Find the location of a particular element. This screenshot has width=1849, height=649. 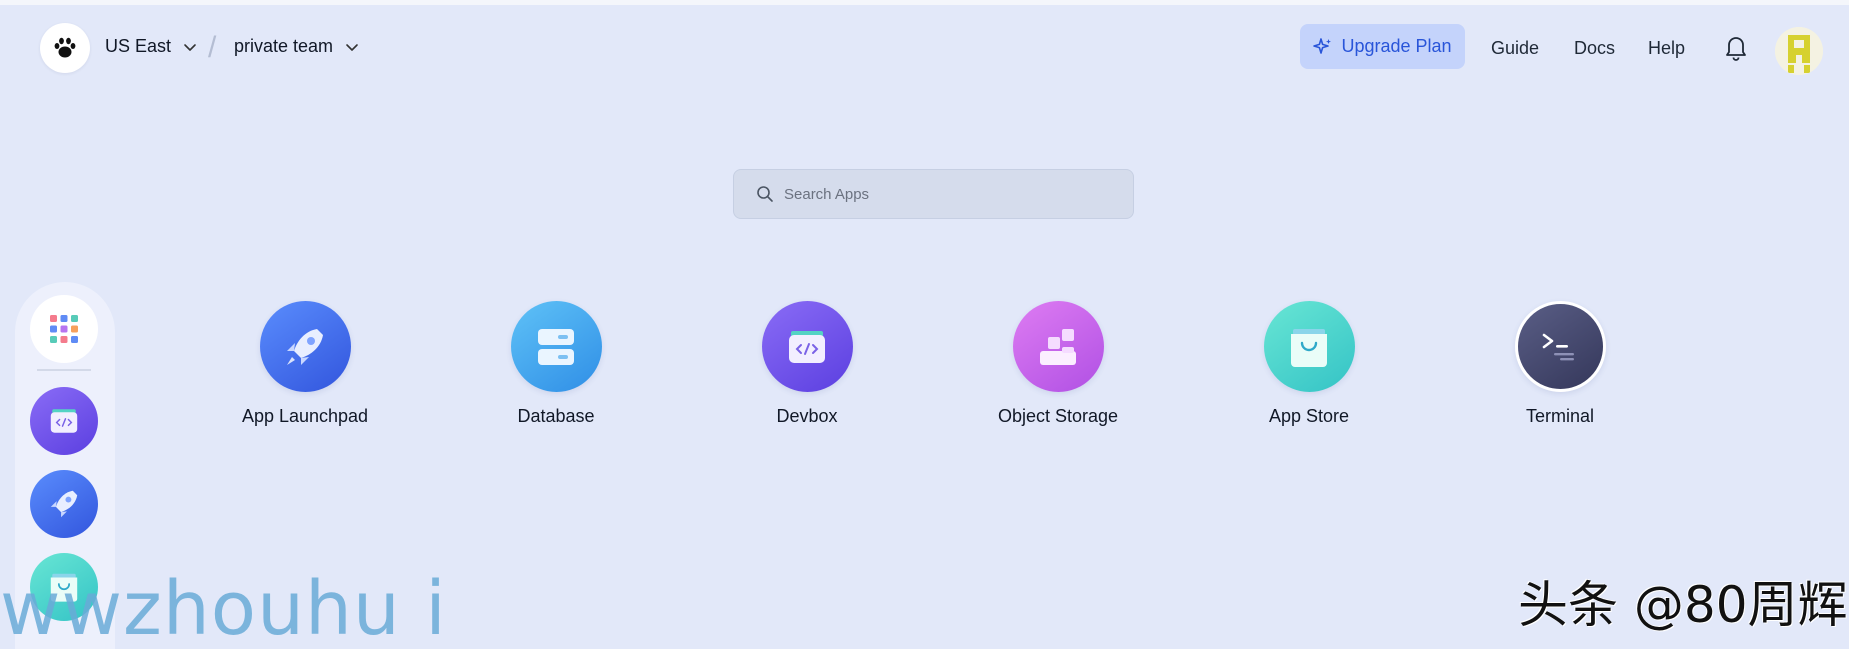

terminal-tile: Terminal is located at coordinates (1560, 364).